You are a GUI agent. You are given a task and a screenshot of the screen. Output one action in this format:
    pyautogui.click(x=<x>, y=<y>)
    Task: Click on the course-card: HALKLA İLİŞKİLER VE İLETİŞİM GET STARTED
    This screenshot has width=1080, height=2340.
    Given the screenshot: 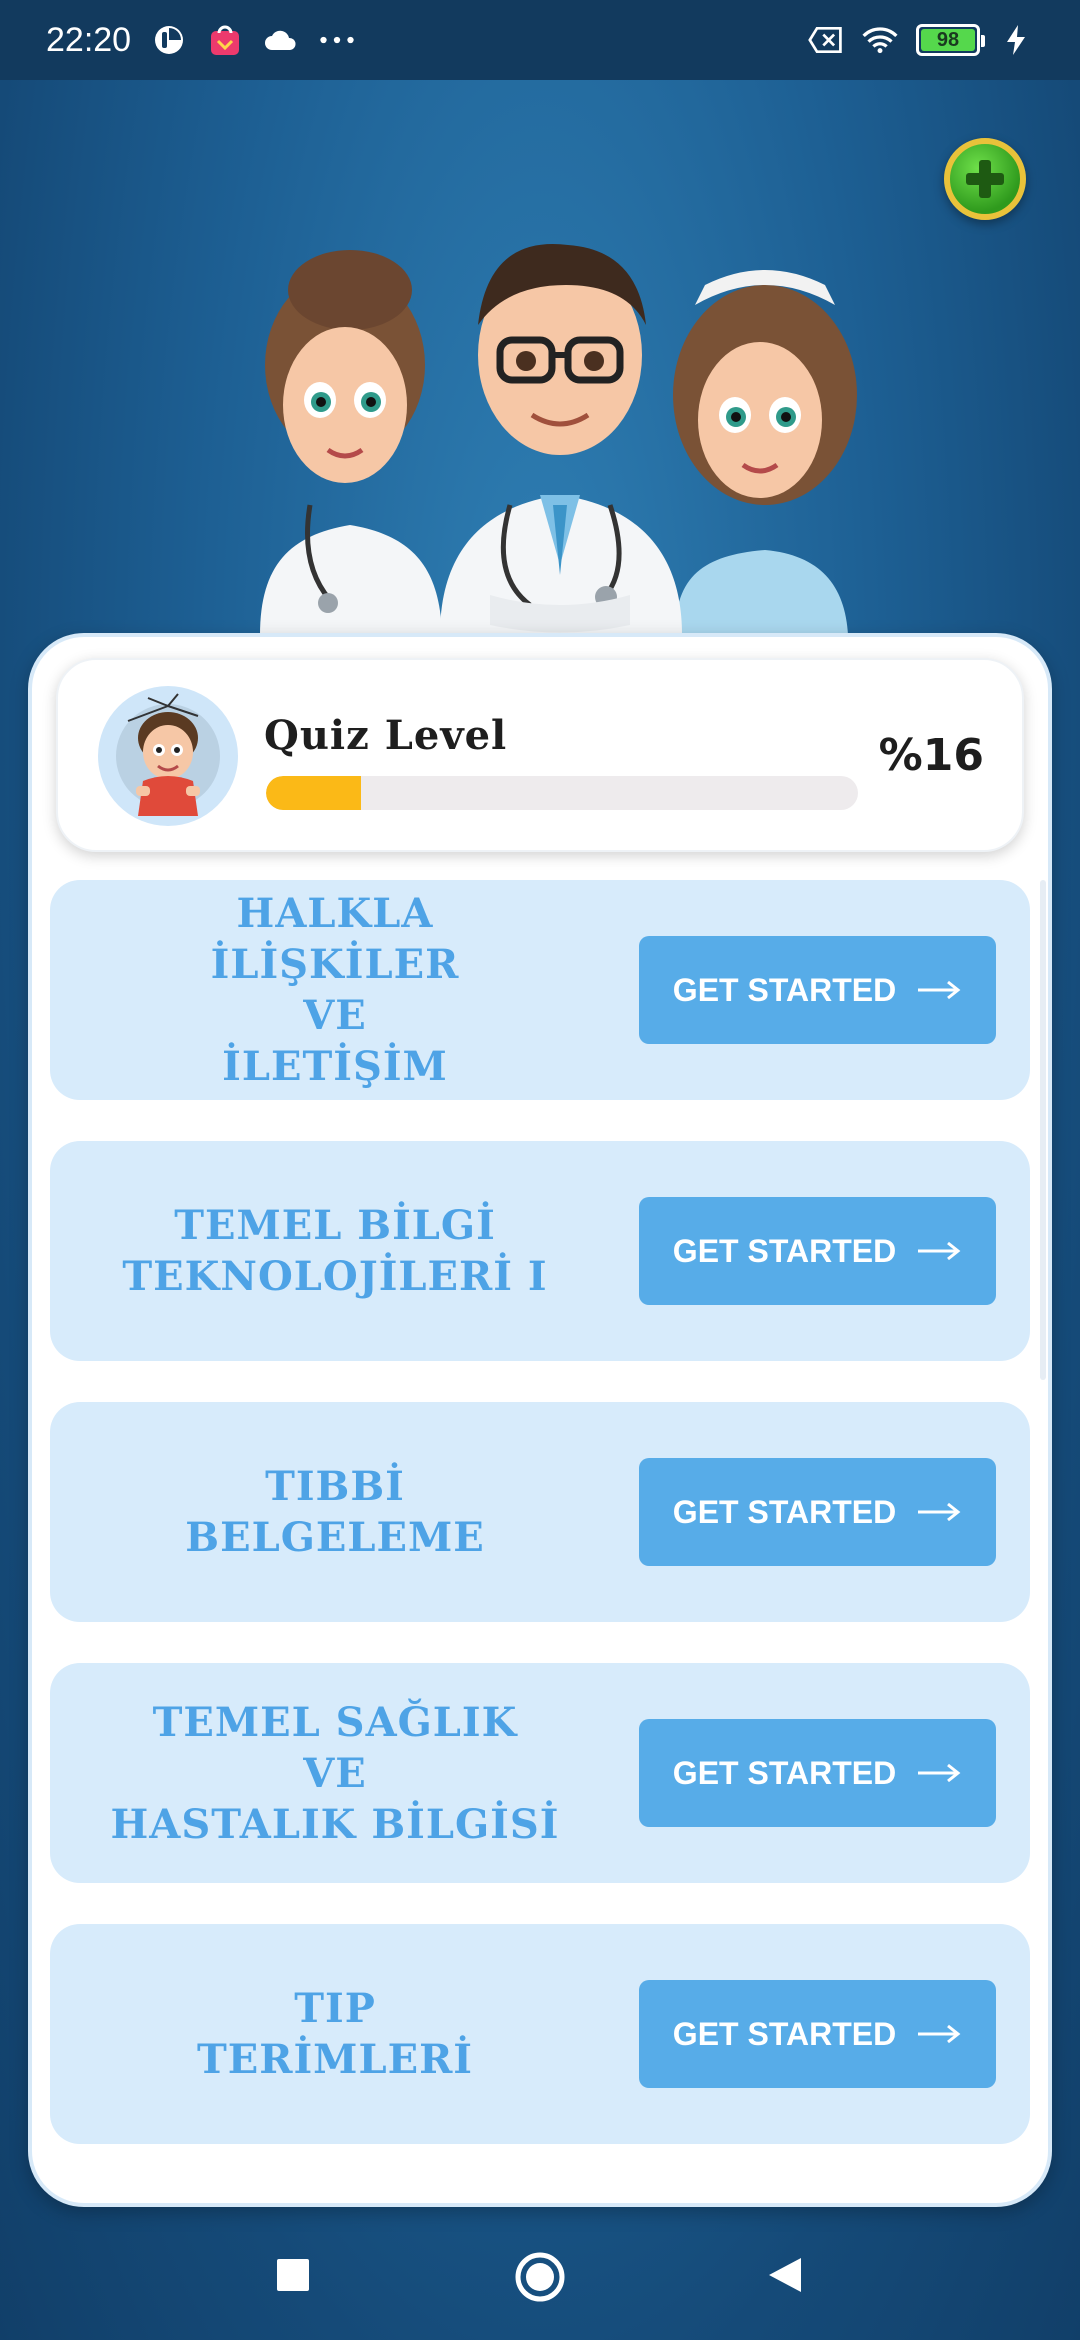 What is the action you would take?
    pyautogui.click(x=540, y=990)
    